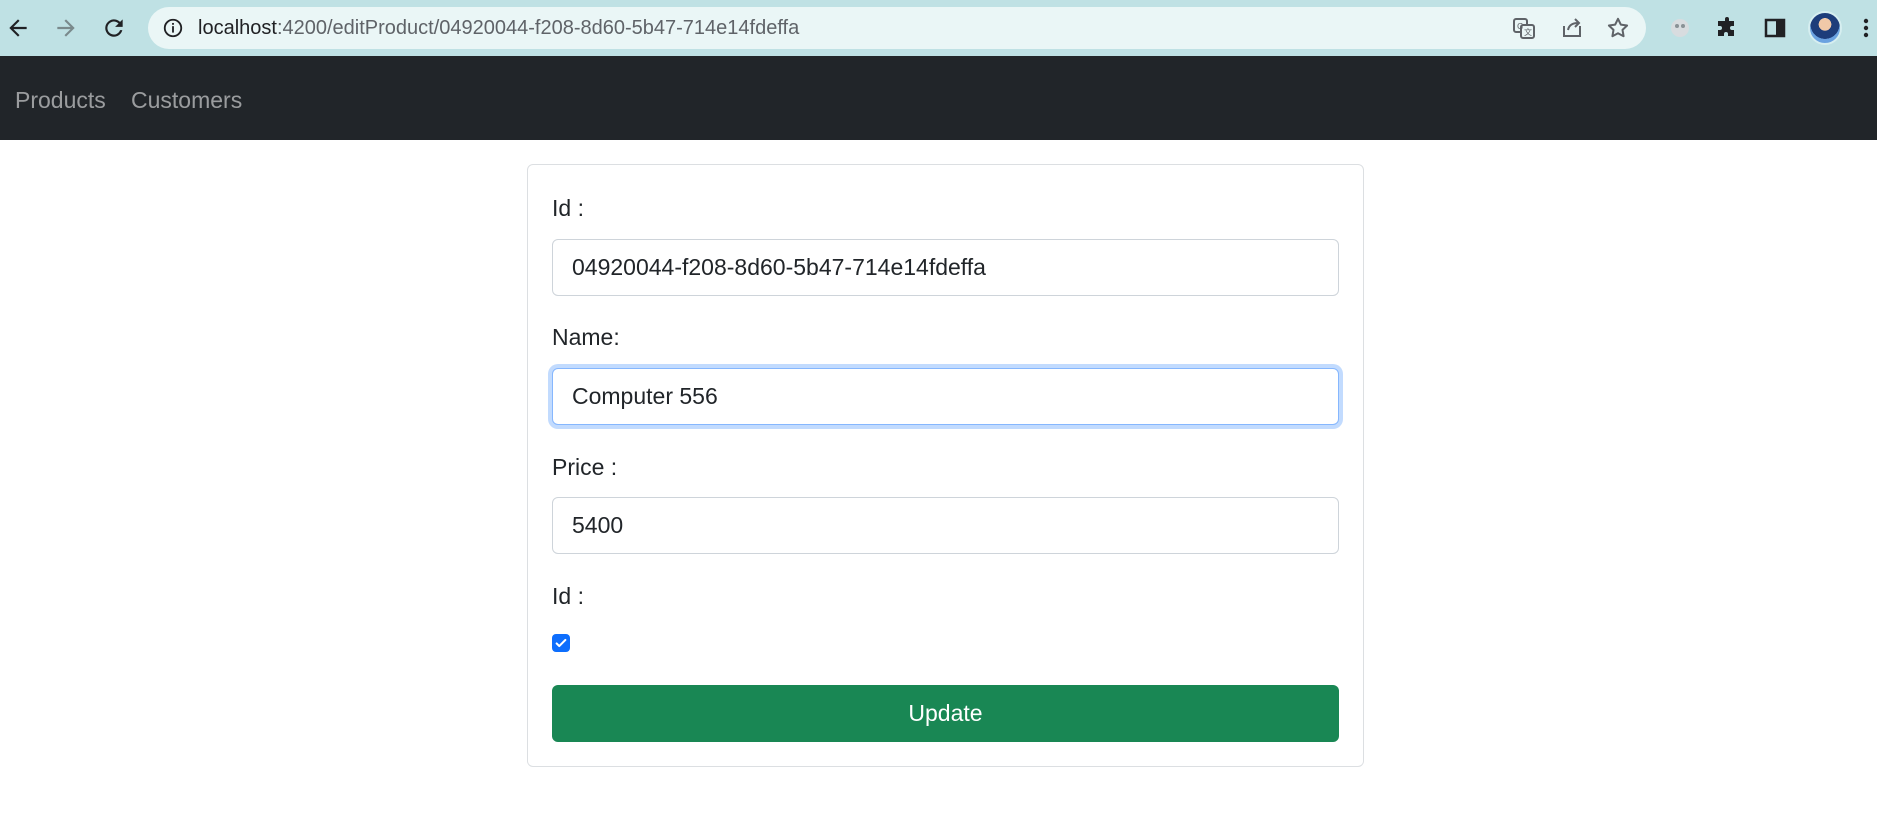  What do you see at coordinates (1572, 28) in the screenshot?
I see `share-icon` at bounding box center [1572, 28].